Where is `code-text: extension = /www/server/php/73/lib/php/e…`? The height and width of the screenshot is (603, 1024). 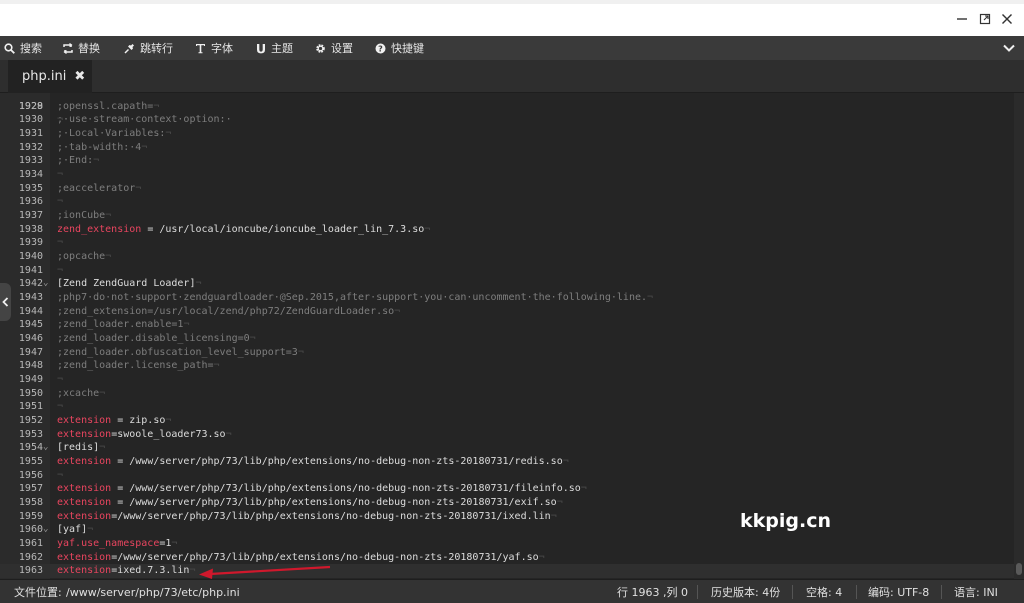 code-text: extension = /www/server/php/73/lib/php/e… is located at coordinates (322, 489).